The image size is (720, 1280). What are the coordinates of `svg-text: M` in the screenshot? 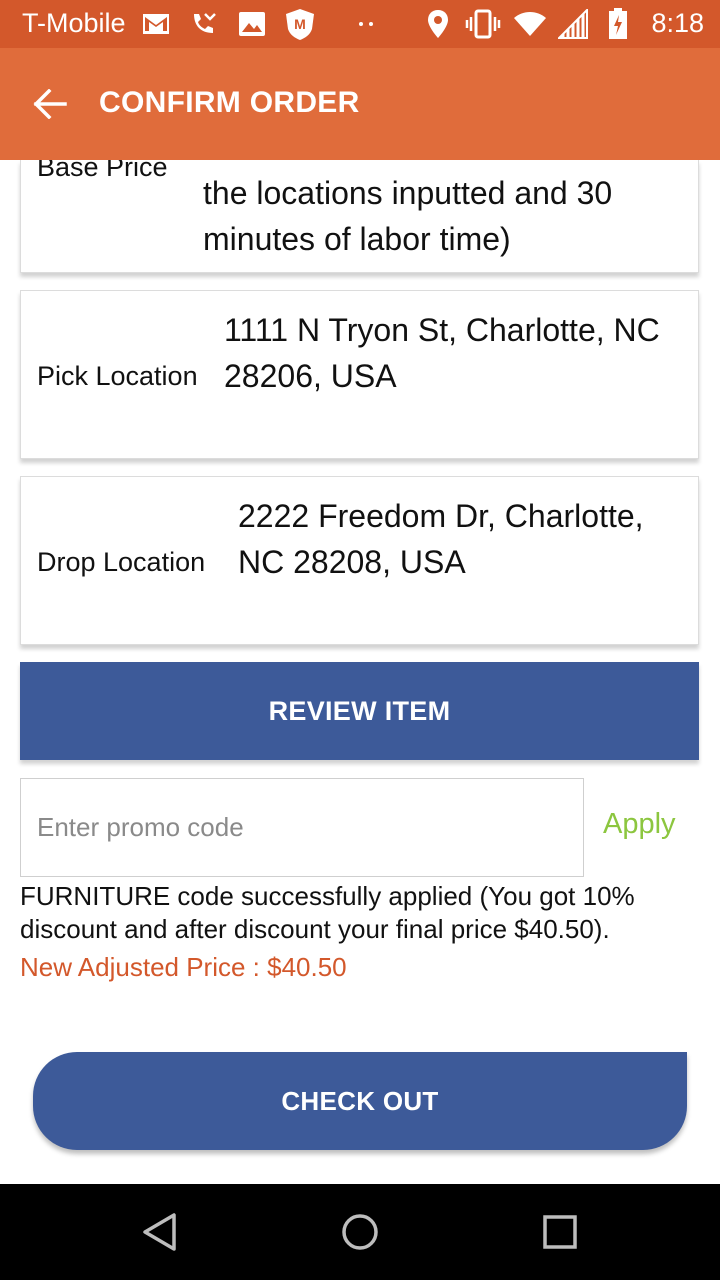 It's located at (300, 24).